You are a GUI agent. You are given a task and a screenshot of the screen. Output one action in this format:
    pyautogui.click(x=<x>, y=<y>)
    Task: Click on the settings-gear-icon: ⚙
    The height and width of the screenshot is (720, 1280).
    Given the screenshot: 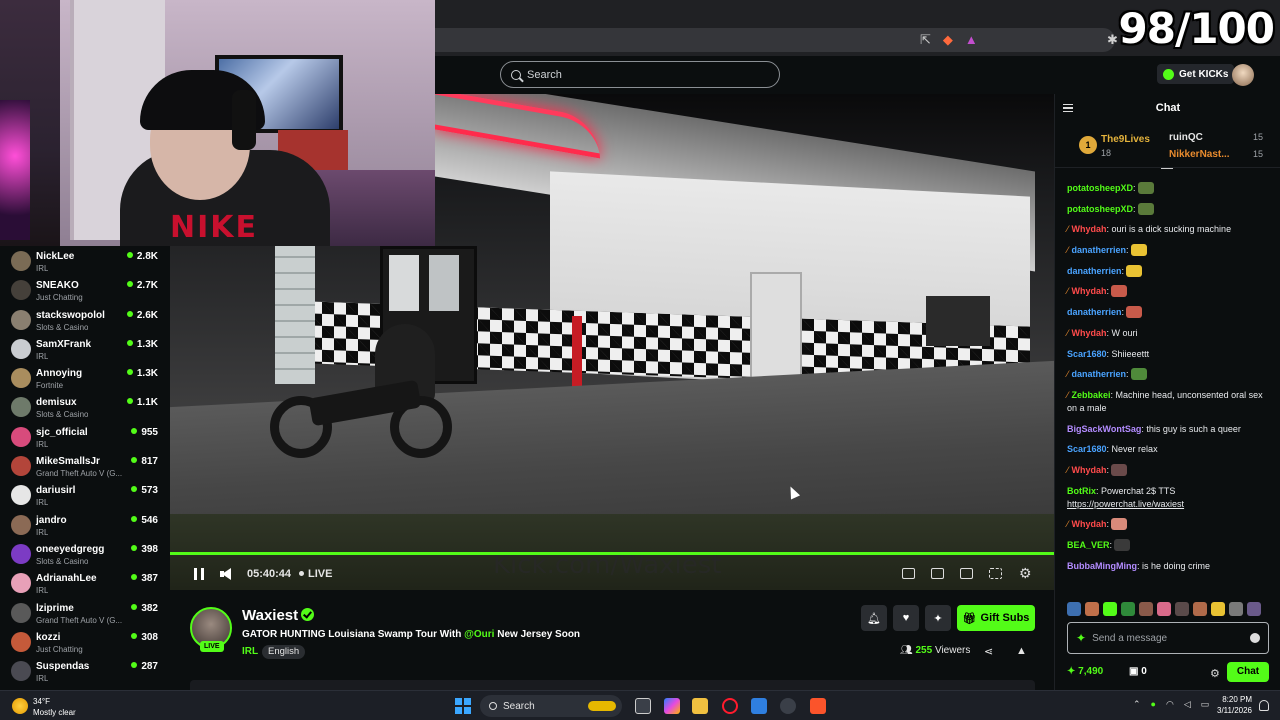 What is the action you would take?
    pyautogui.click(x=1025, y=573)
    